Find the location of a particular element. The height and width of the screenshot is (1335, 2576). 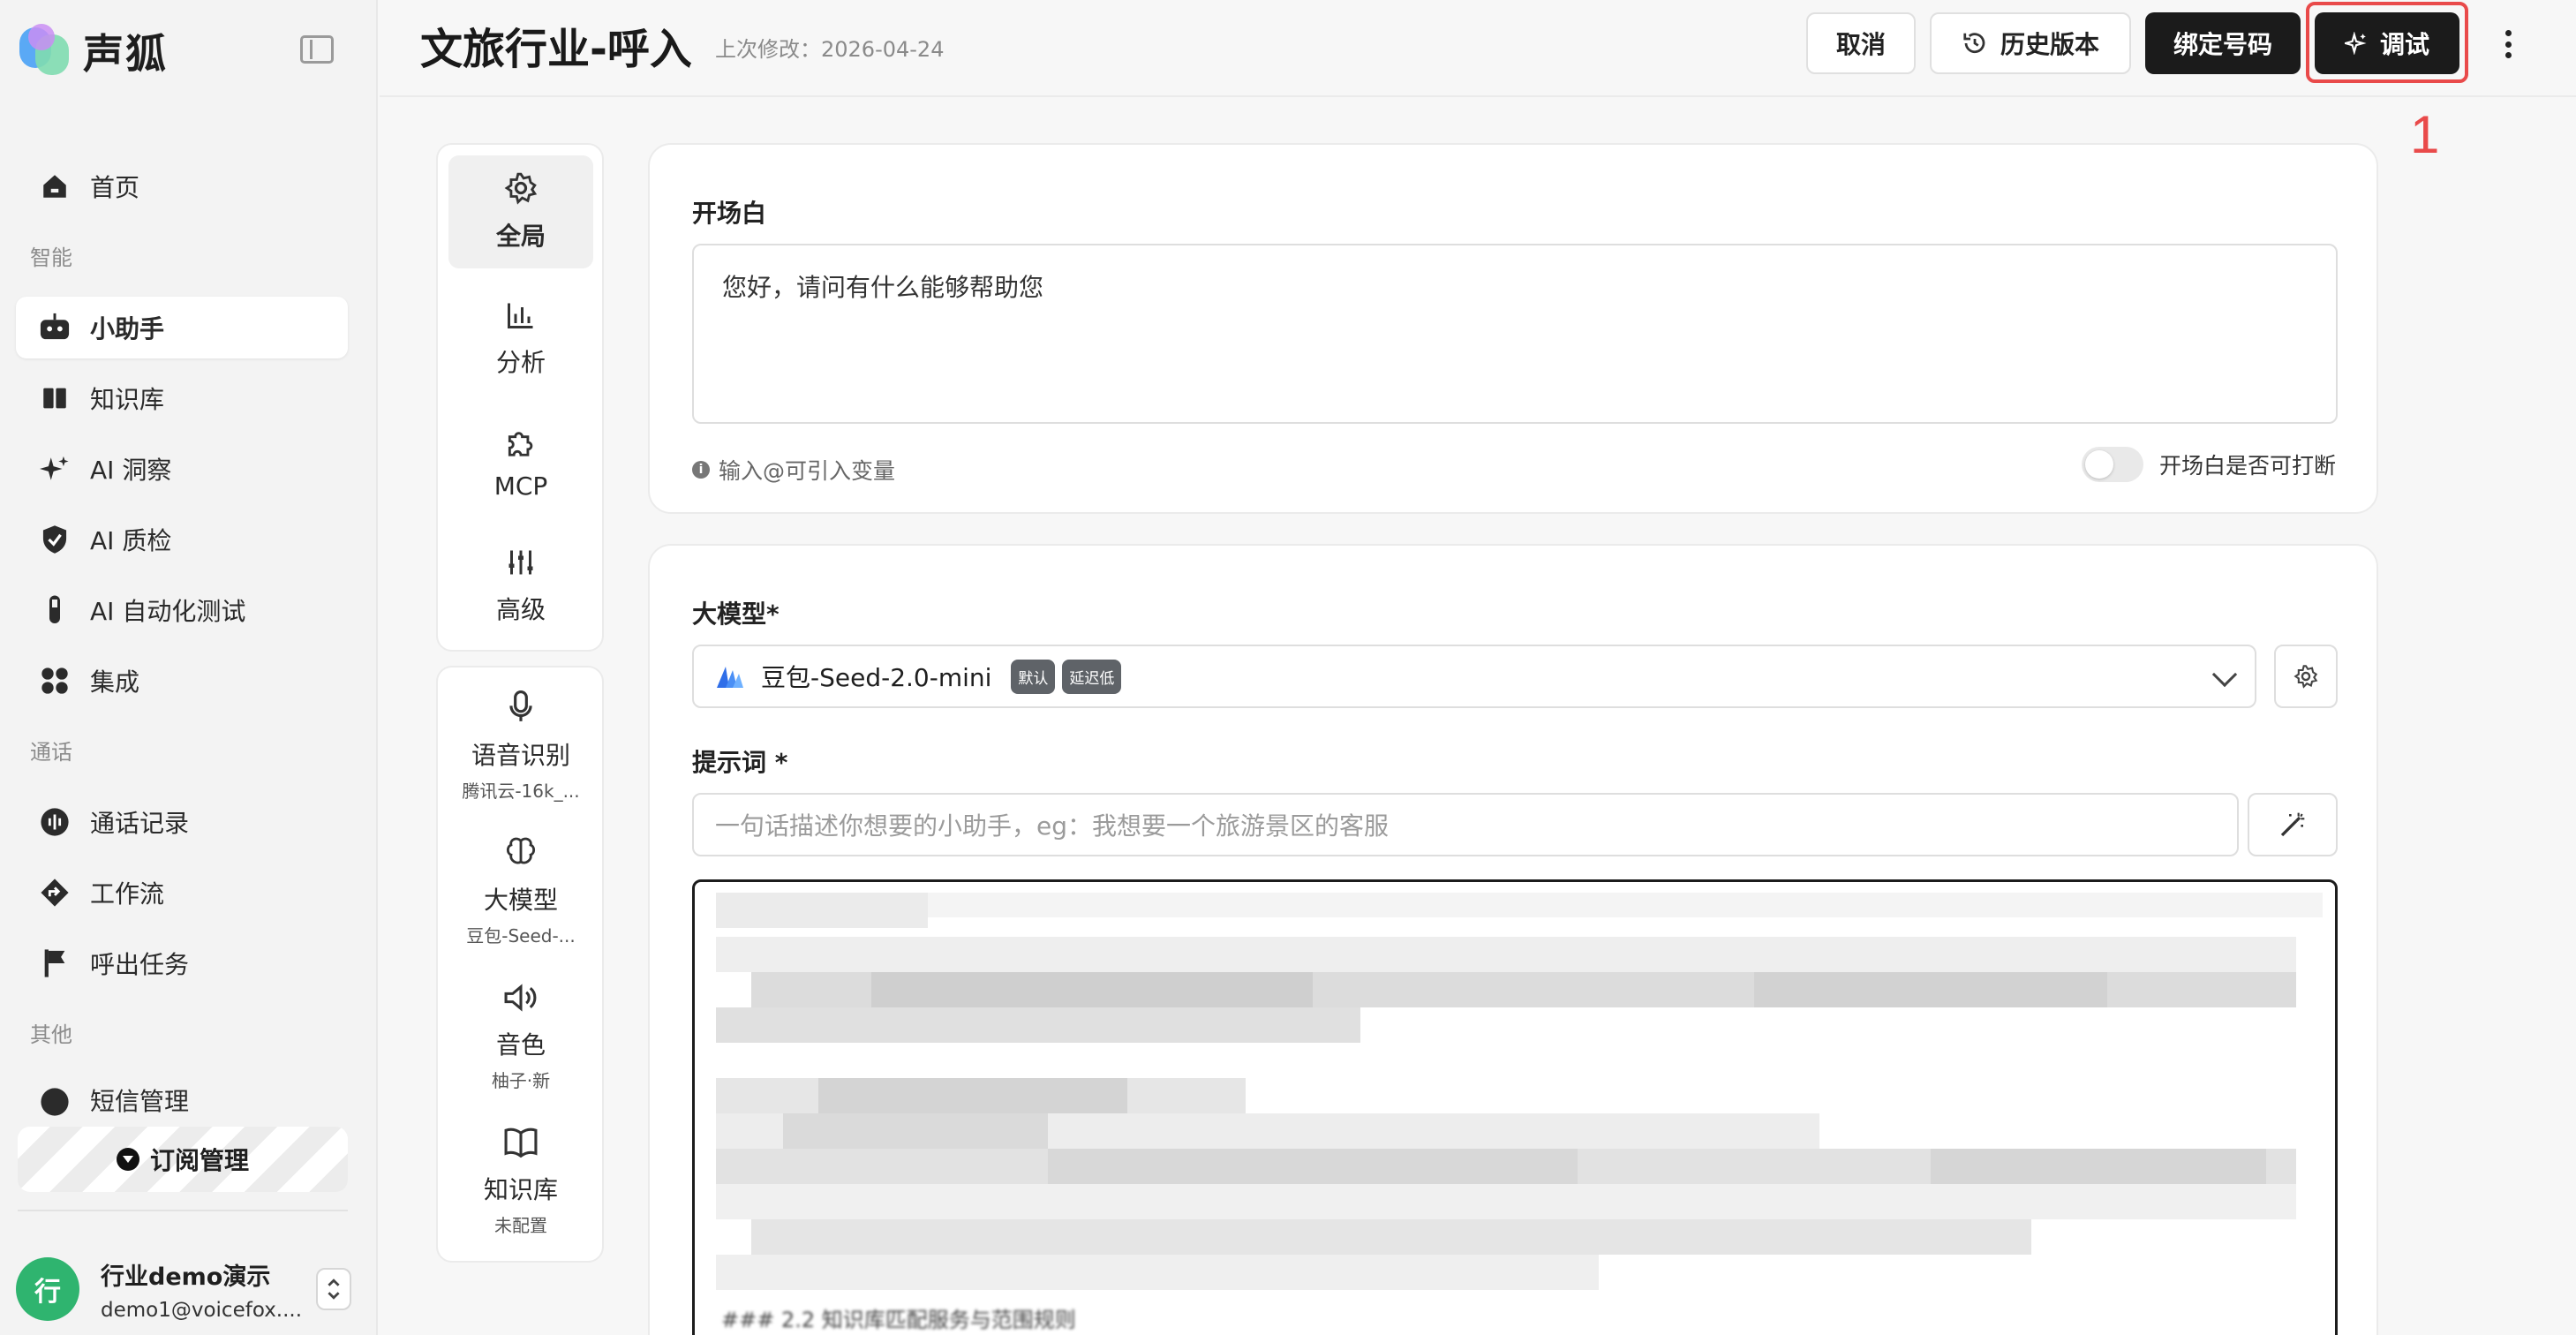

tab-label: MCP is located at coordinates (521, 486).